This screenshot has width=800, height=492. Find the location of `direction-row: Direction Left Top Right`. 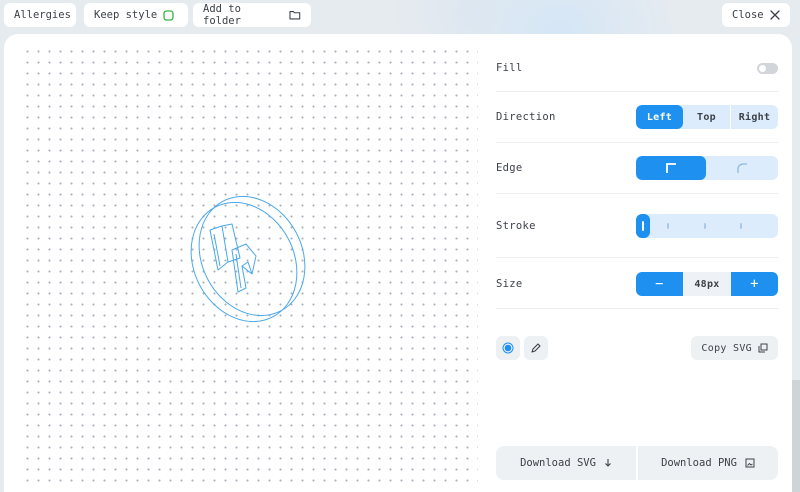

direction-row: Direction Left Top Right is located at coordinates (637, 117).